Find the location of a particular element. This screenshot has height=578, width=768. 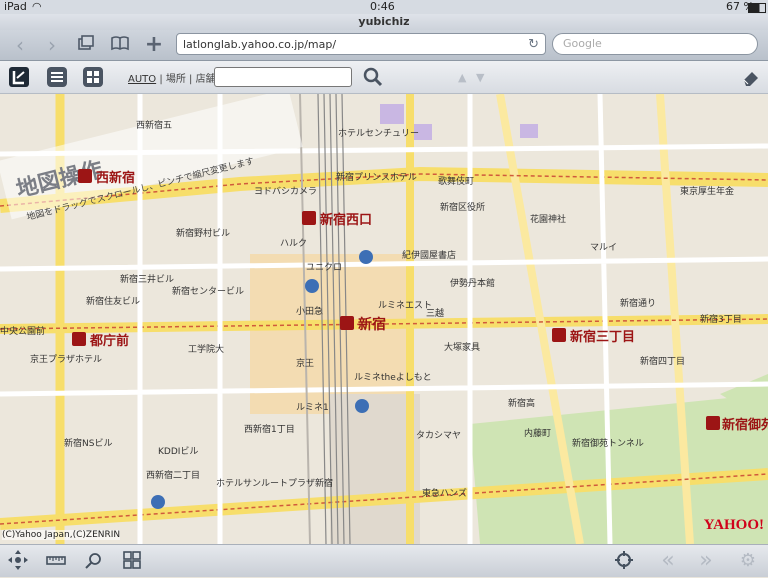

eraser-button is located at coordinates (751, 77).